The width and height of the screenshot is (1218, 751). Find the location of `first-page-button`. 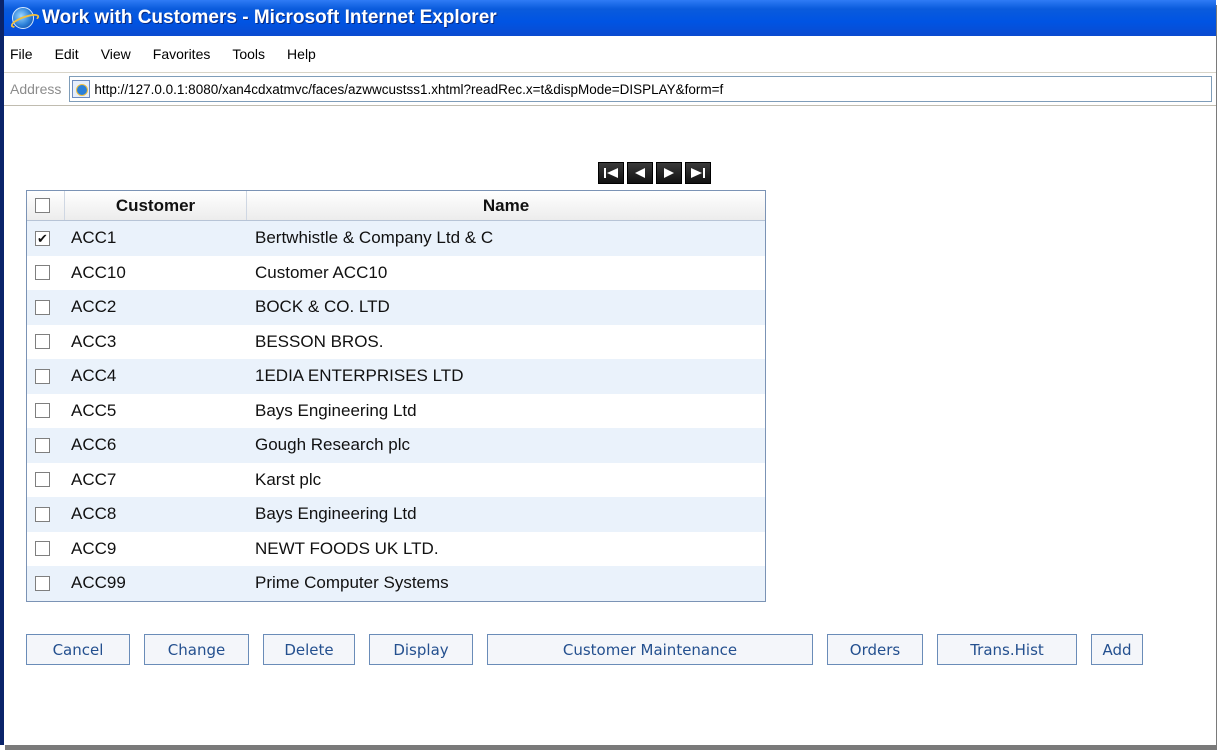

first-page-button is located at coordinates (611, 173).